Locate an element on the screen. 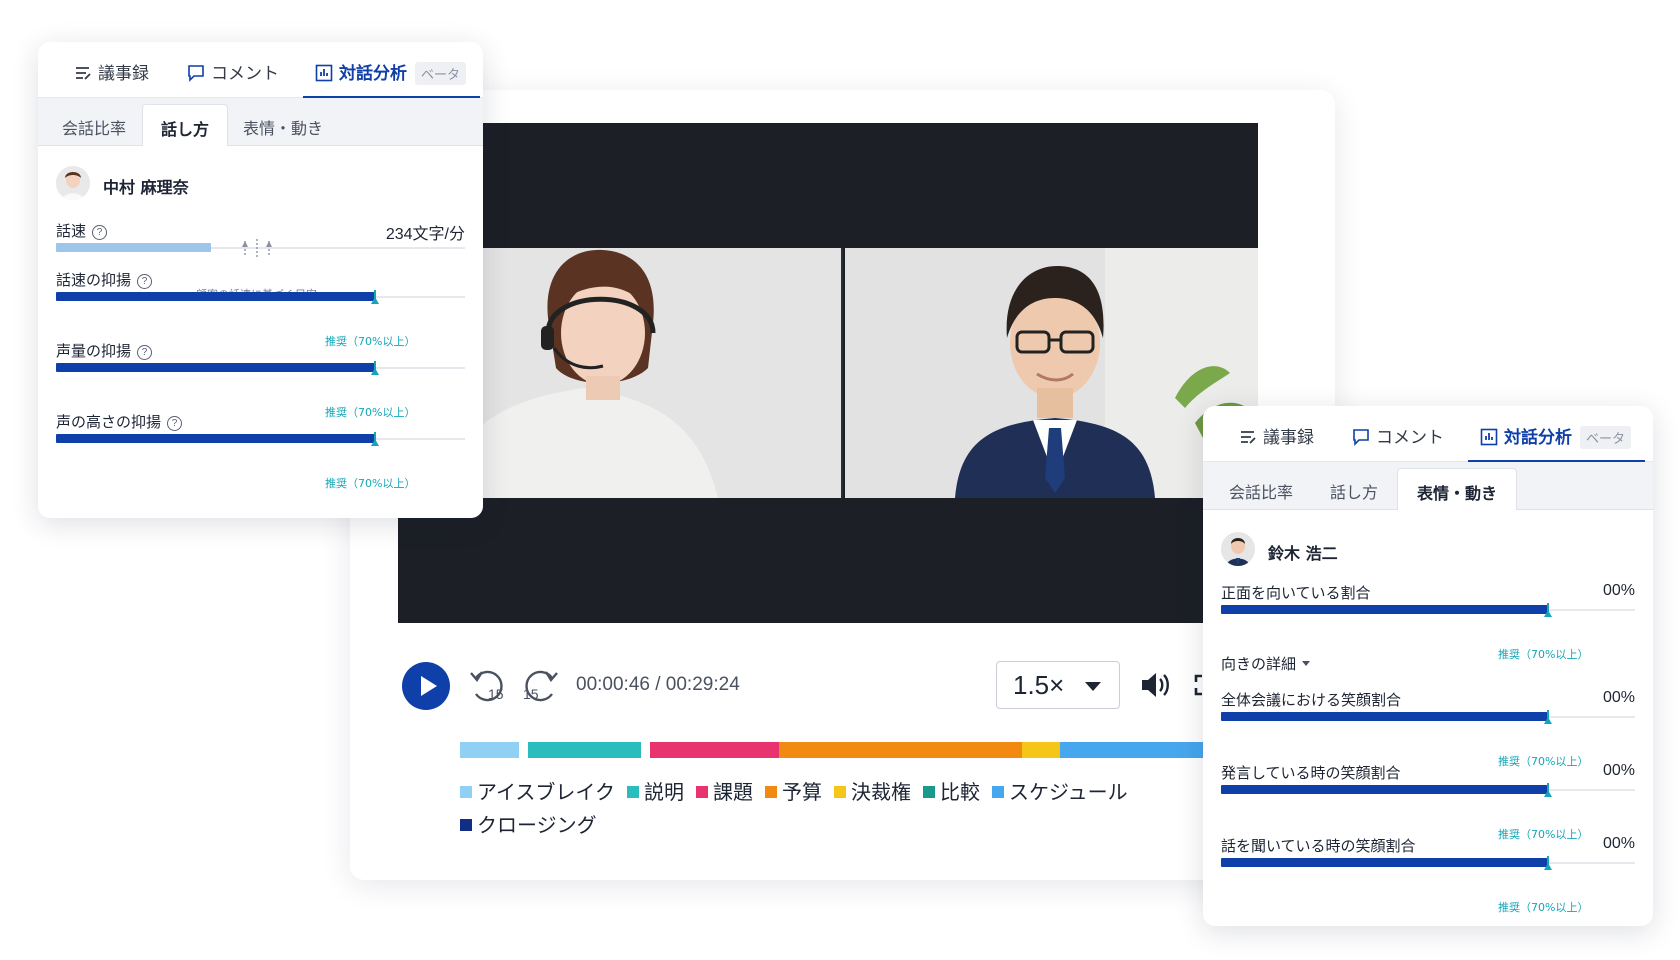 The height and width of the screenshot is (960, 1680). beta-badge: ベータ is located at coordinates (441, 73).